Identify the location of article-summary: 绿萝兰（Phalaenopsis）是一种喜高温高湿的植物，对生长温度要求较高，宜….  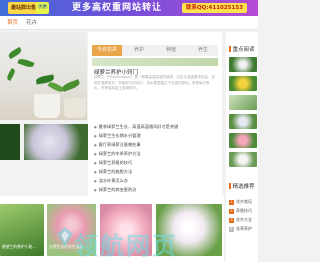
(154, 82).